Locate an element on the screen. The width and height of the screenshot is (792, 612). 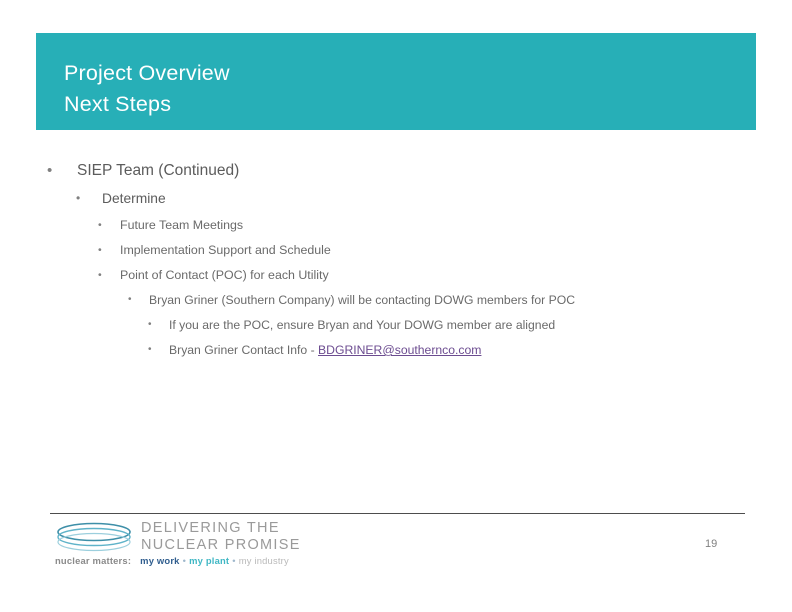
bullet-text: Implementation Support and Schedule is located at coordinates (225, 250).